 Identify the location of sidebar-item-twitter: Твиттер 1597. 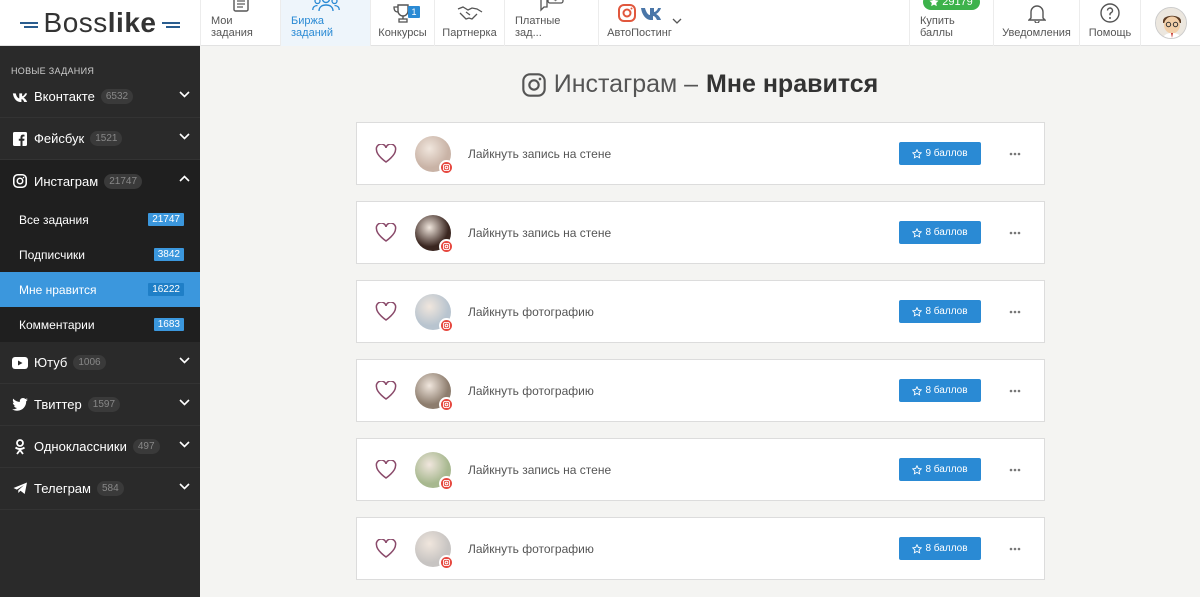
(100, 405).